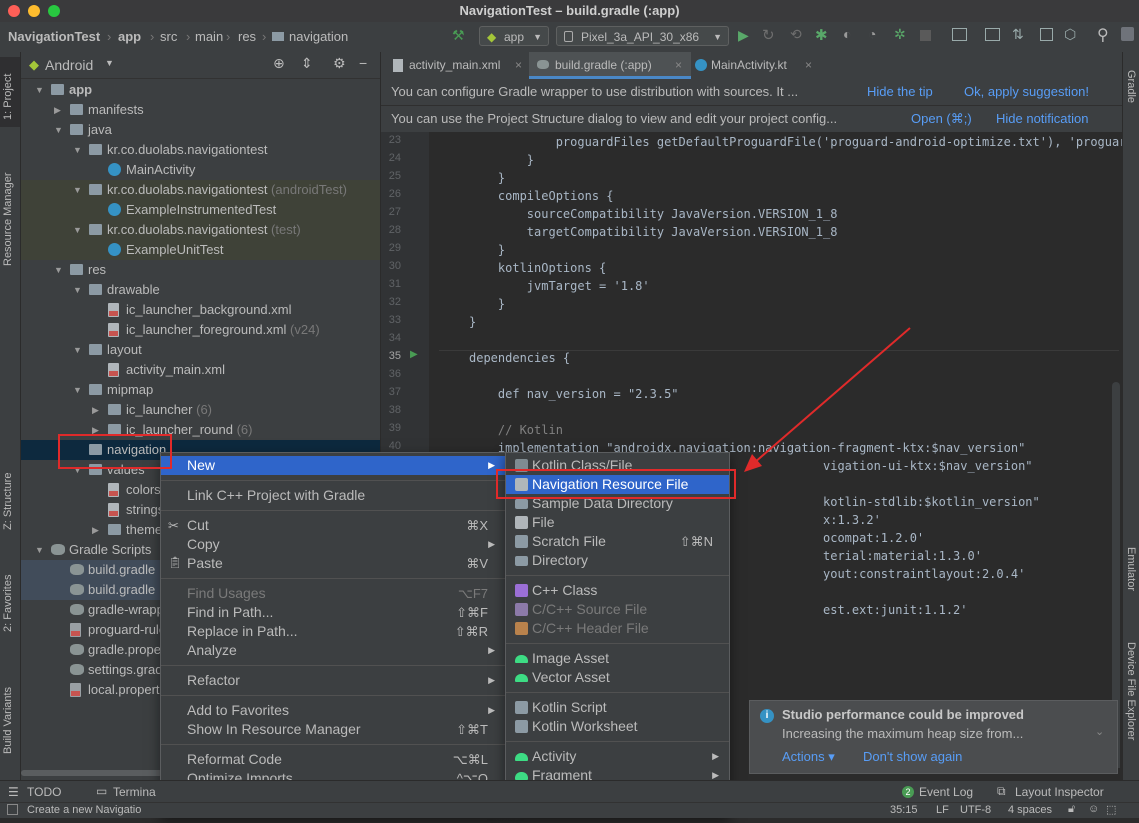 This screenshot has height=823, width=1139. Describe the element at coordinates (796, 34) in the screenshot. I see `apply-changes-icon: ⟲` at that location.